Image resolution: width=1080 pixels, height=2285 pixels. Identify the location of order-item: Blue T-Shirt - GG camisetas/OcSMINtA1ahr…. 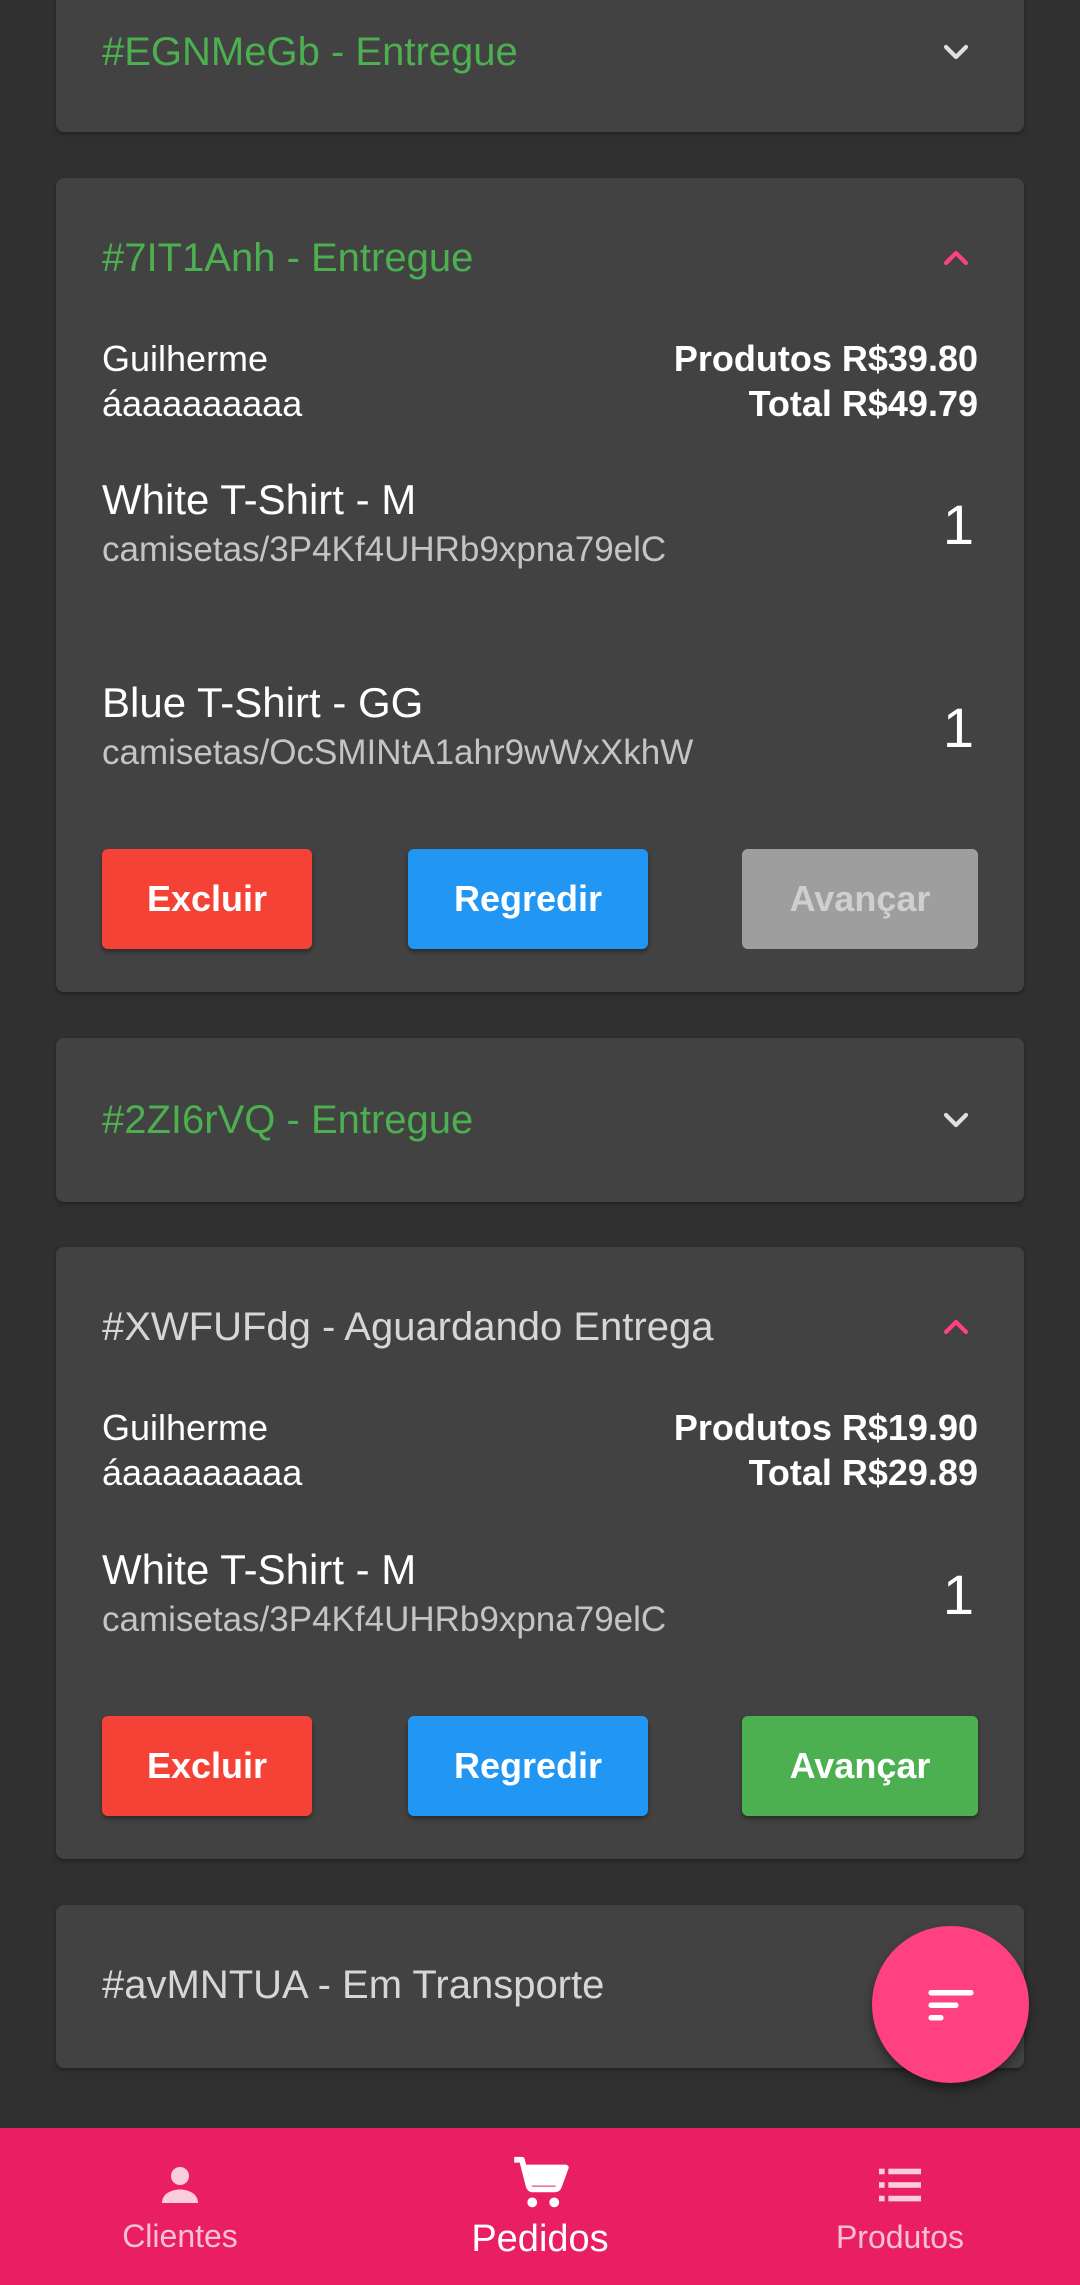
(540, 727).